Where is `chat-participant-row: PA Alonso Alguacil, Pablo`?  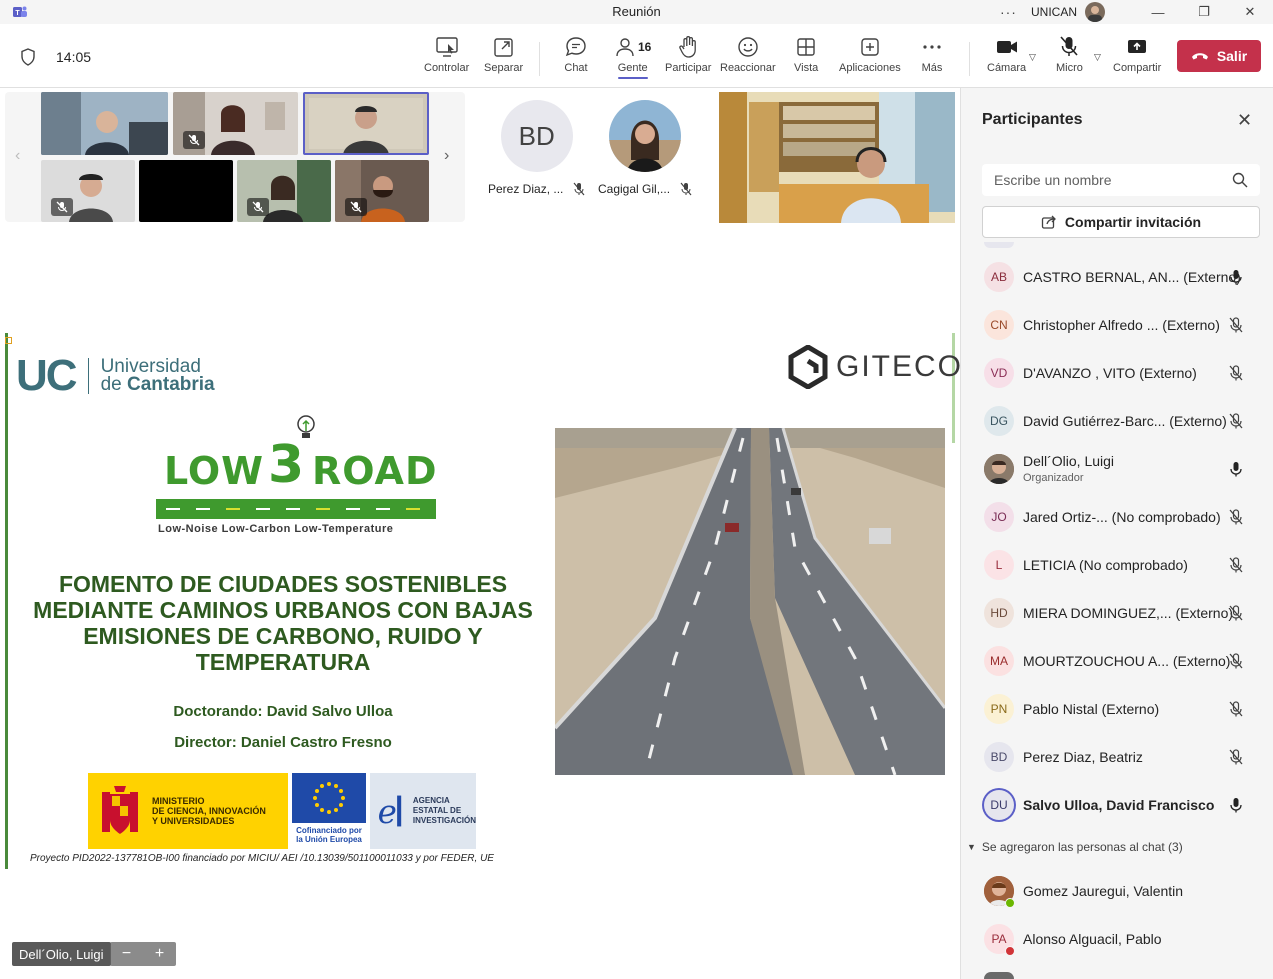 chat-participant-row: PA Alonso Alguacil, Pablo is located at coordinates (1117, 940).